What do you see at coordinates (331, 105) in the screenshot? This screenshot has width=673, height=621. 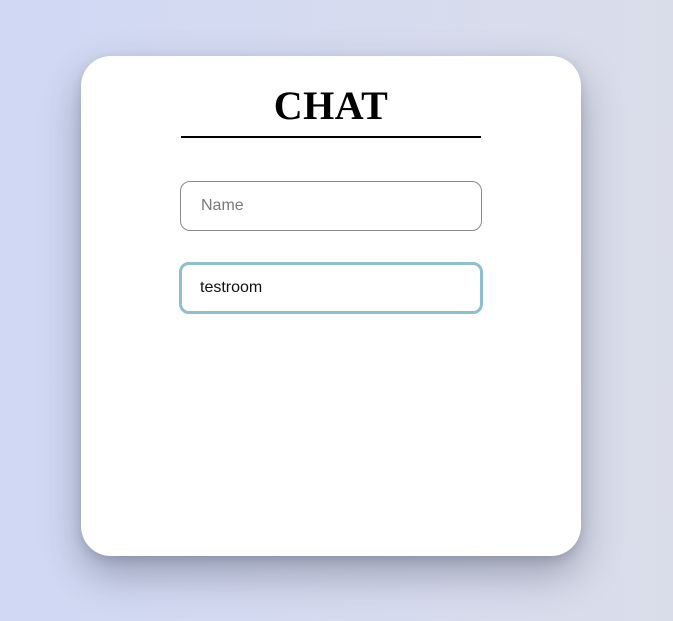 I see `page-title: CHAT` at bounding box center [331, 105].